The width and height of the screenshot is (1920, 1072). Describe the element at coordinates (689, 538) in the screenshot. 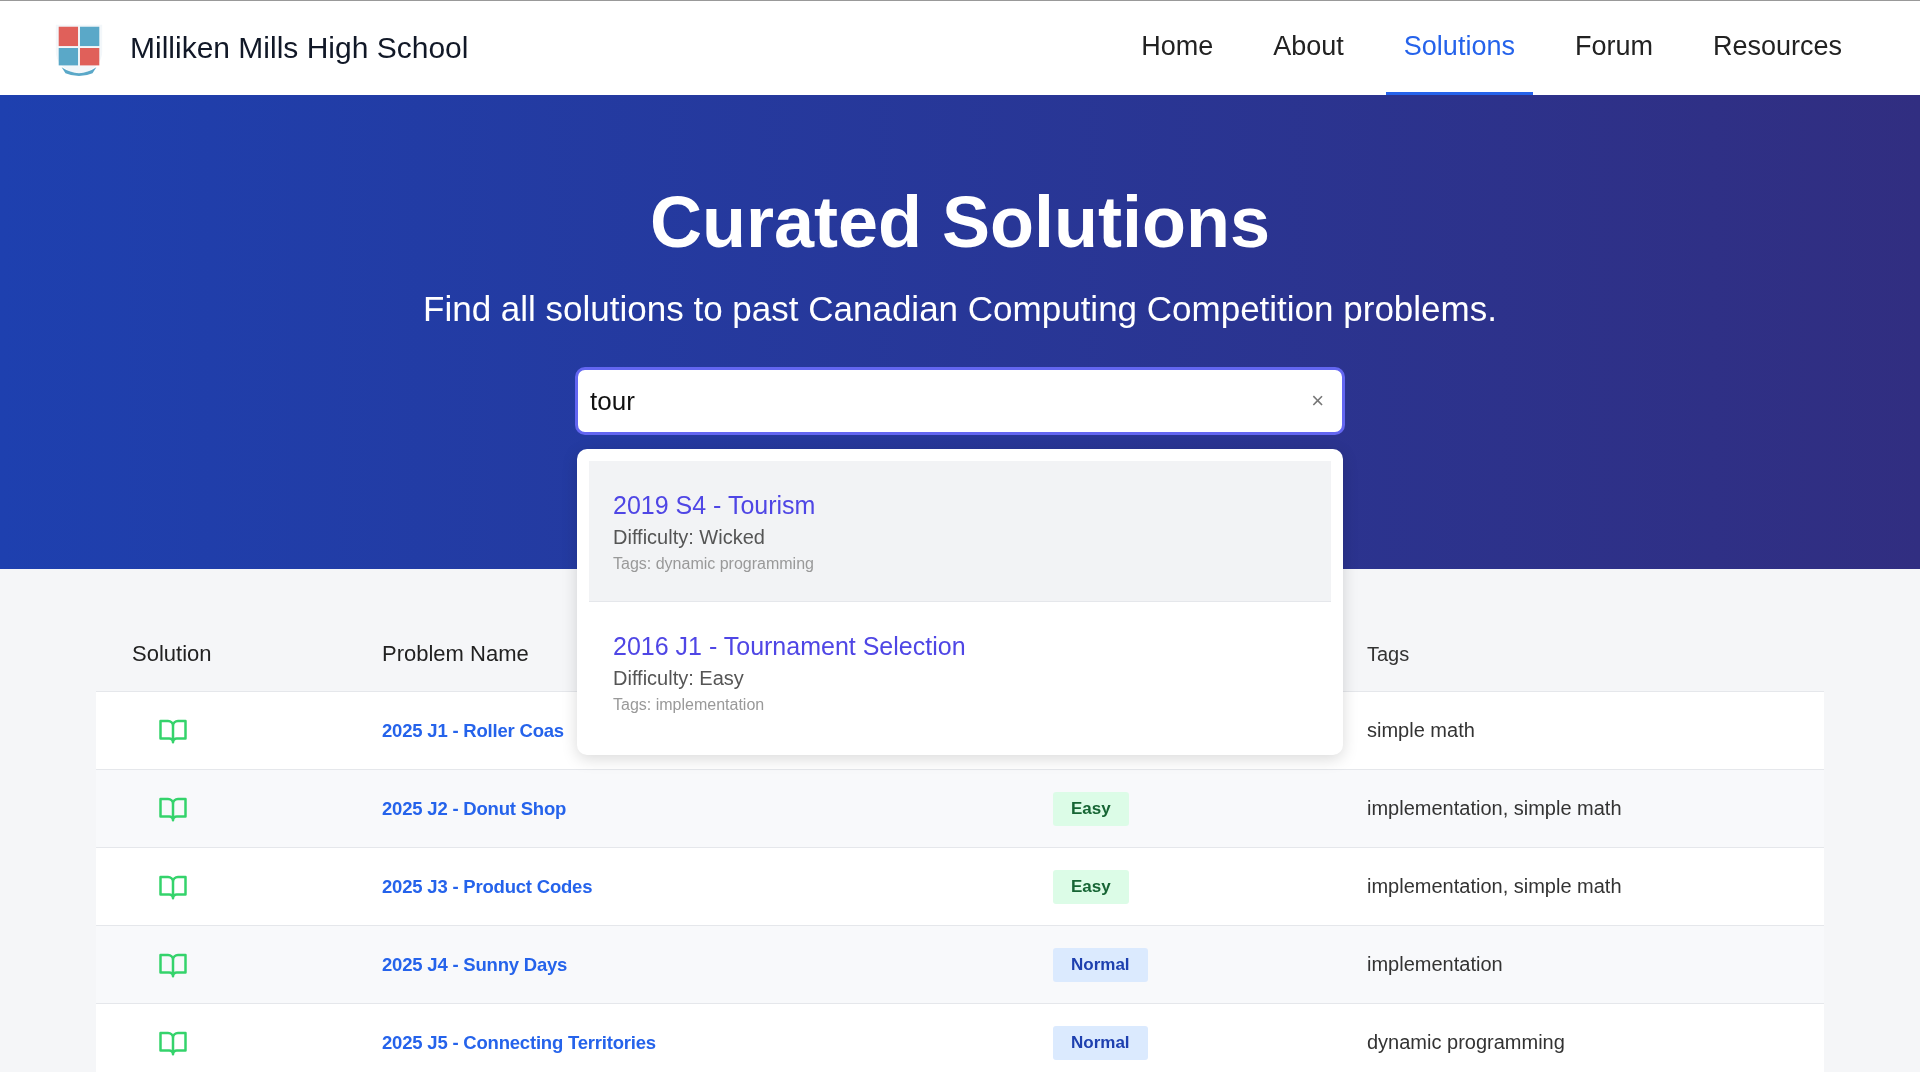

I see `result-difficulty: Difficulty: Wicked` at that location.